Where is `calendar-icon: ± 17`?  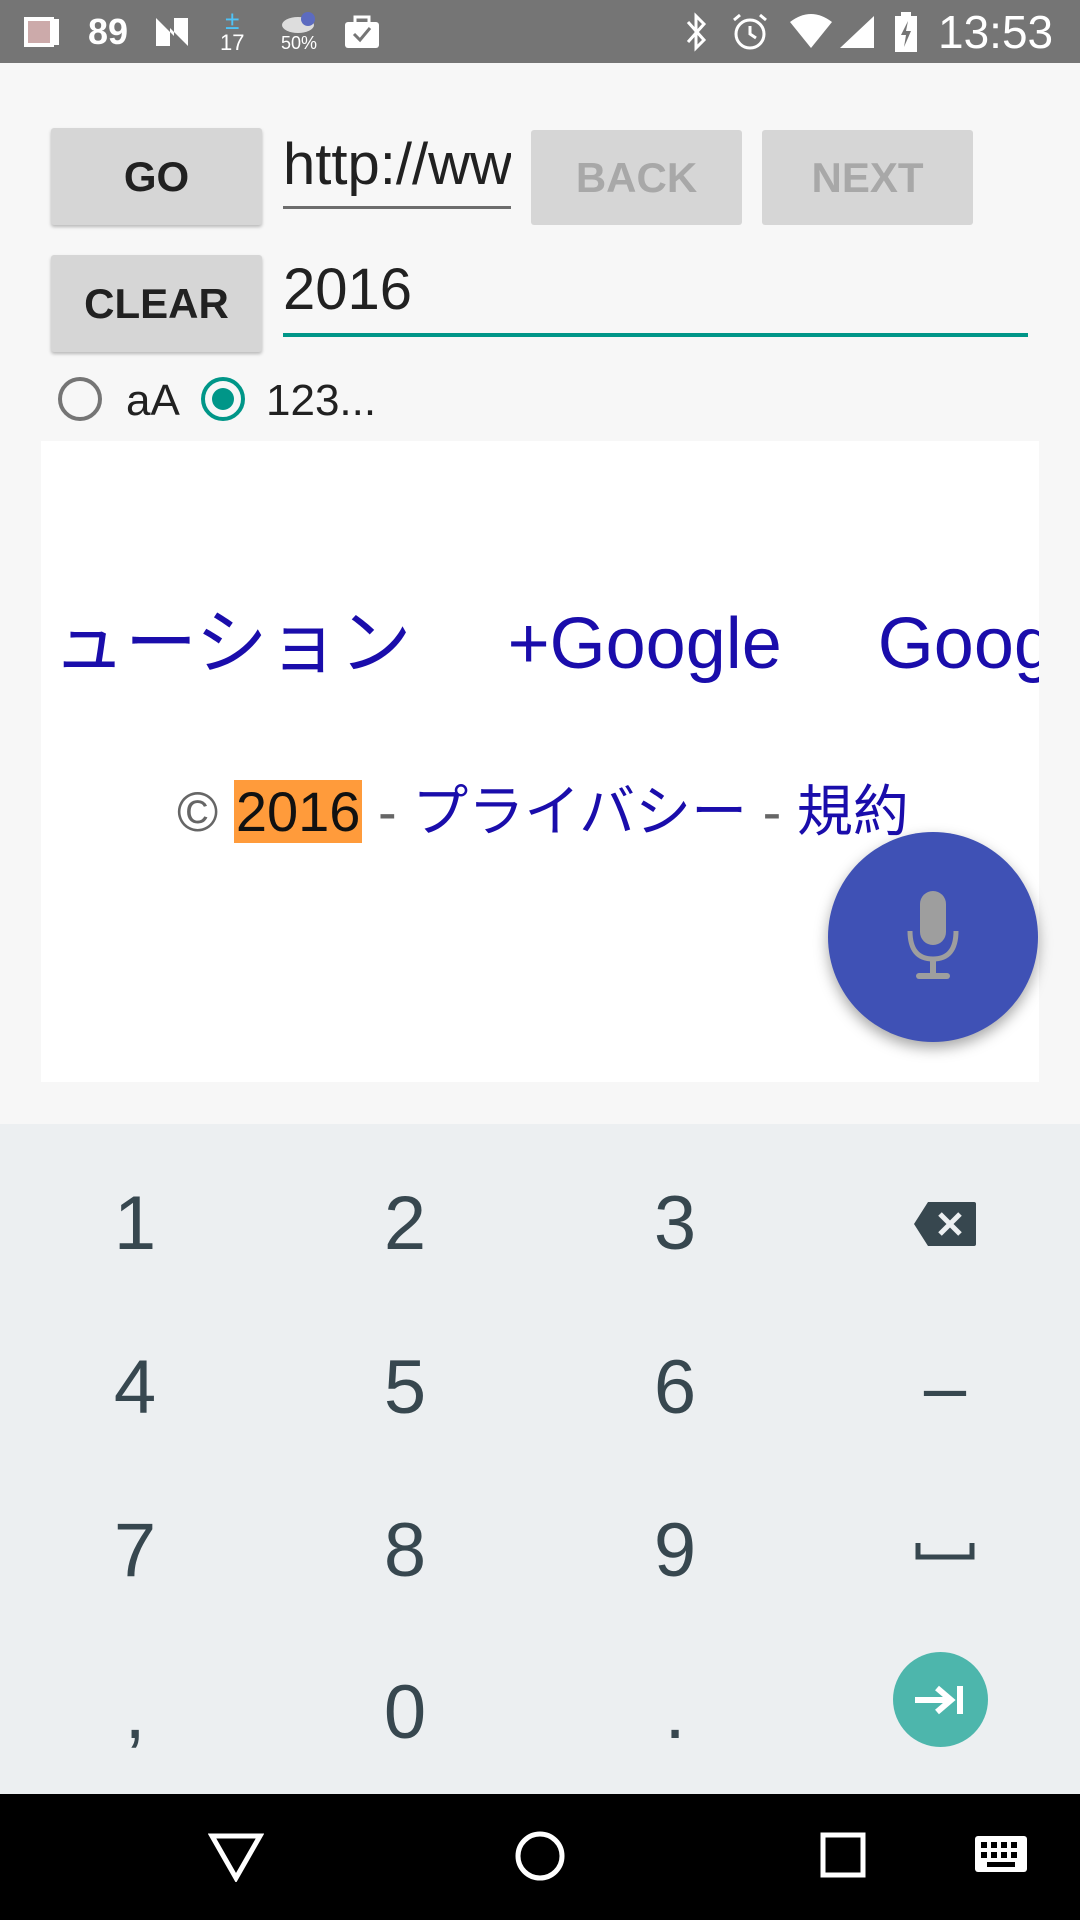 calendar-icon: ± 17 is located at coordinates (232, 29).